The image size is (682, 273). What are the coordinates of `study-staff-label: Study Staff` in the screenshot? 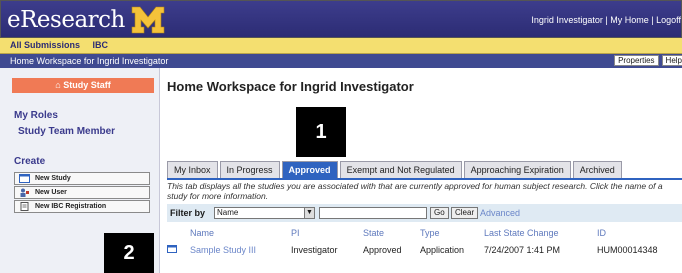 It's located at (87, 85).